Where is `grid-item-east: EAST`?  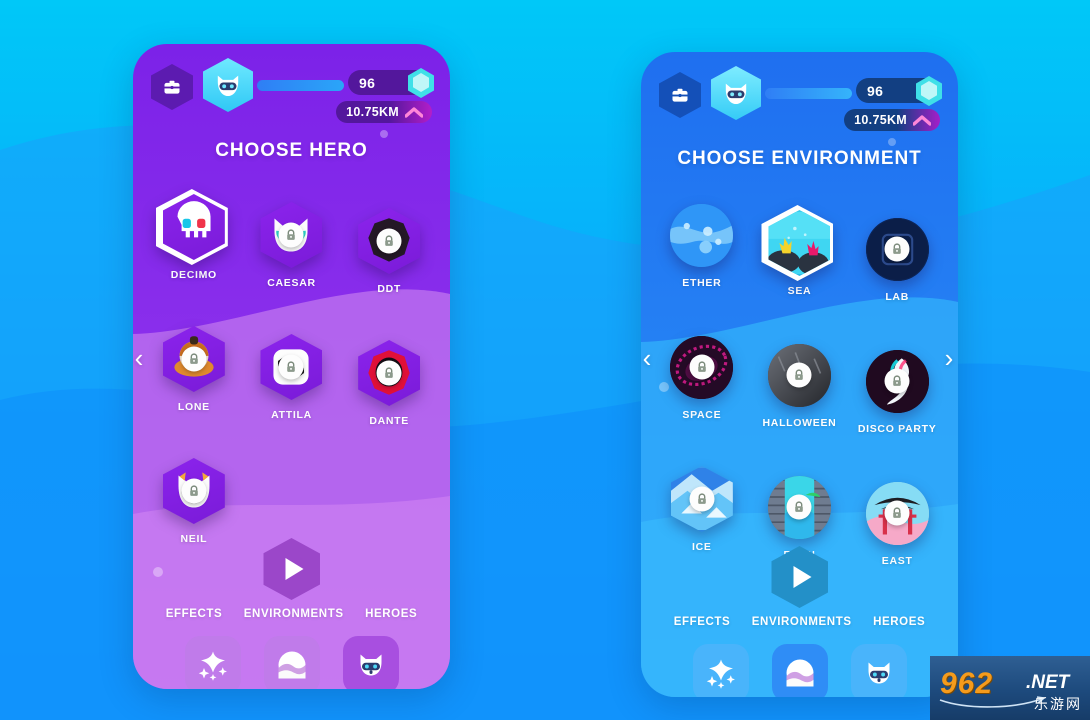
grid-item-east: EAST is located at coordinates (897, 529).